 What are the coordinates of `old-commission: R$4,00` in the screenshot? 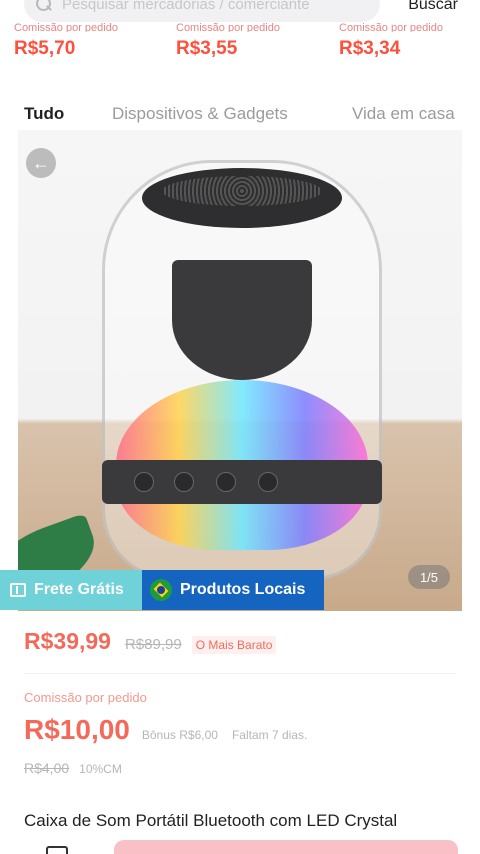 It's located at (47, 768).